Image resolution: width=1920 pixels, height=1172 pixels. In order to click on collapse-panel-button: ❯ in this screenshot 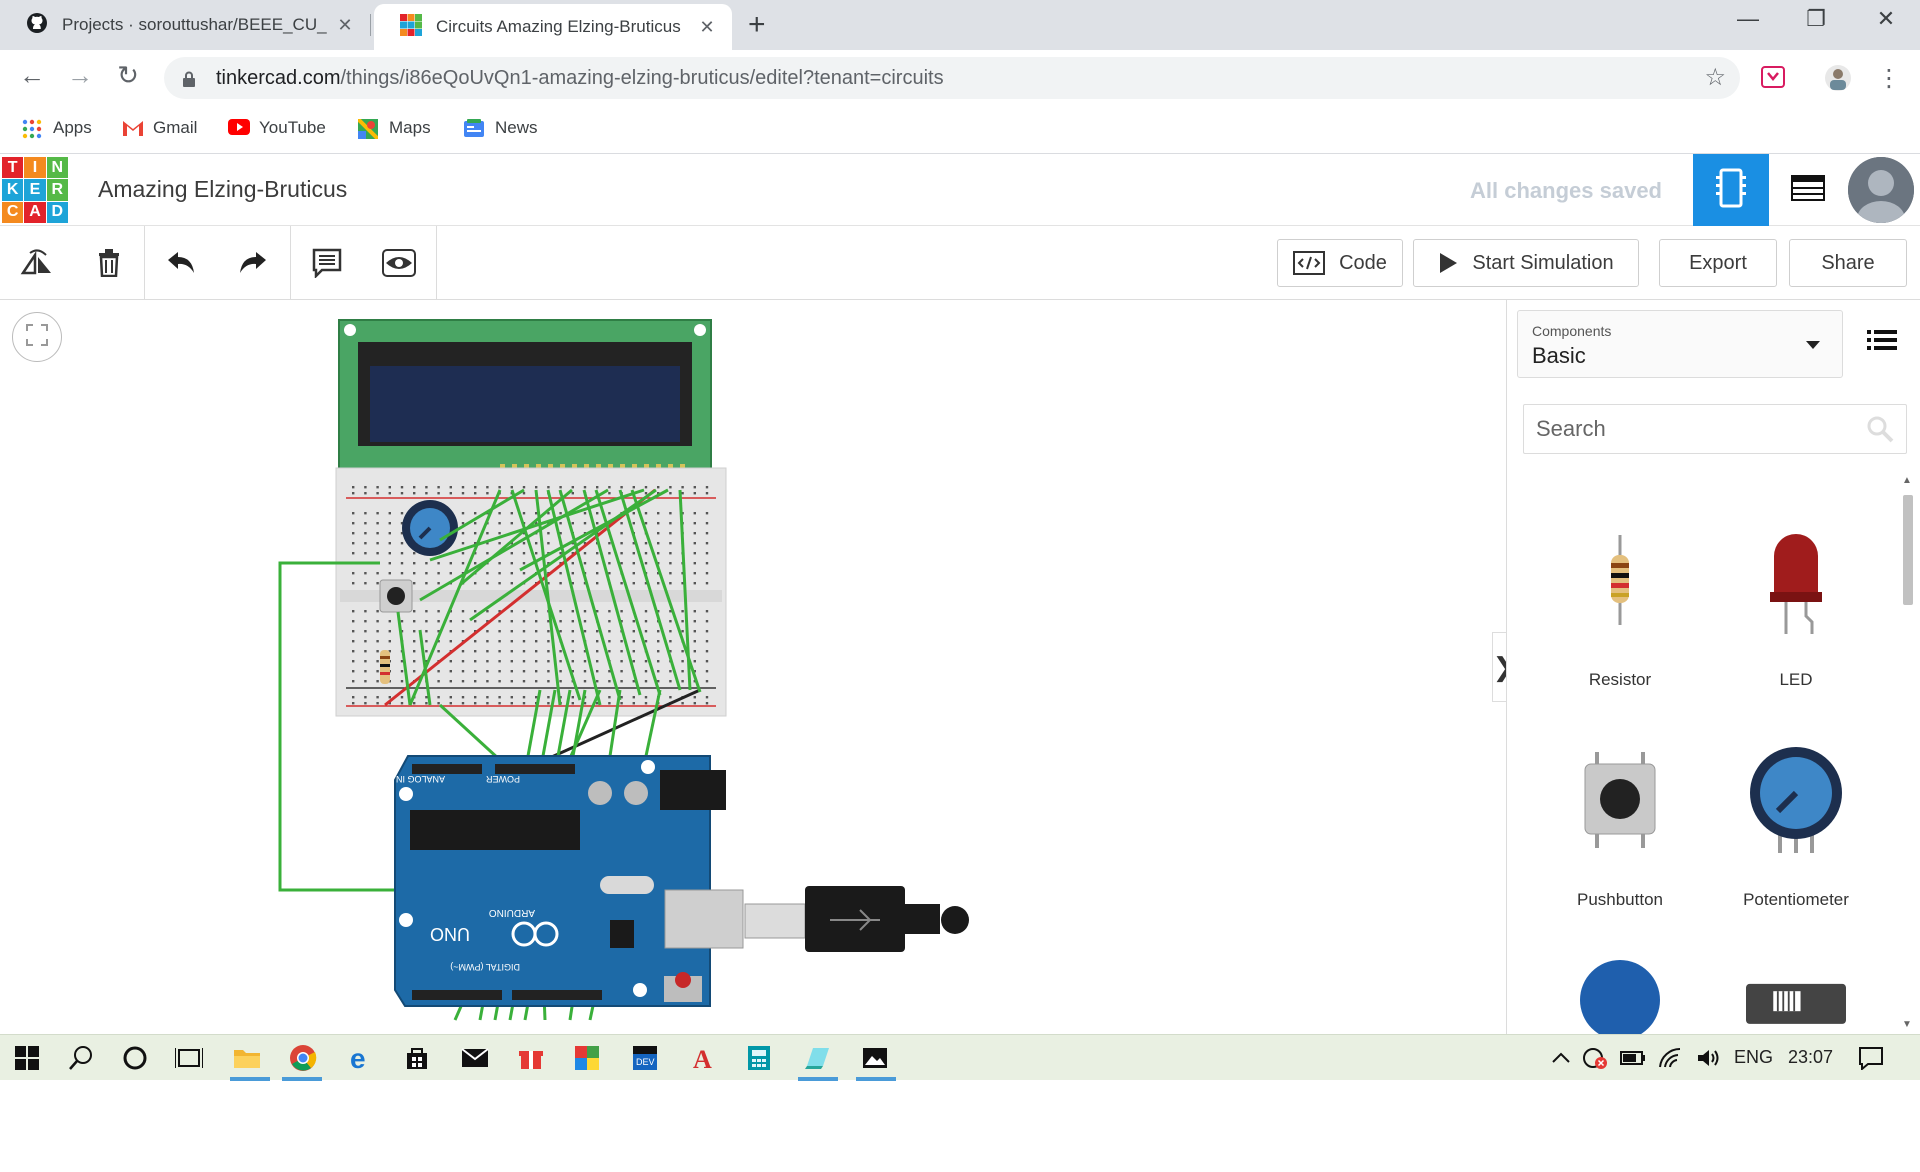, I will do `click(1499, 667)`.